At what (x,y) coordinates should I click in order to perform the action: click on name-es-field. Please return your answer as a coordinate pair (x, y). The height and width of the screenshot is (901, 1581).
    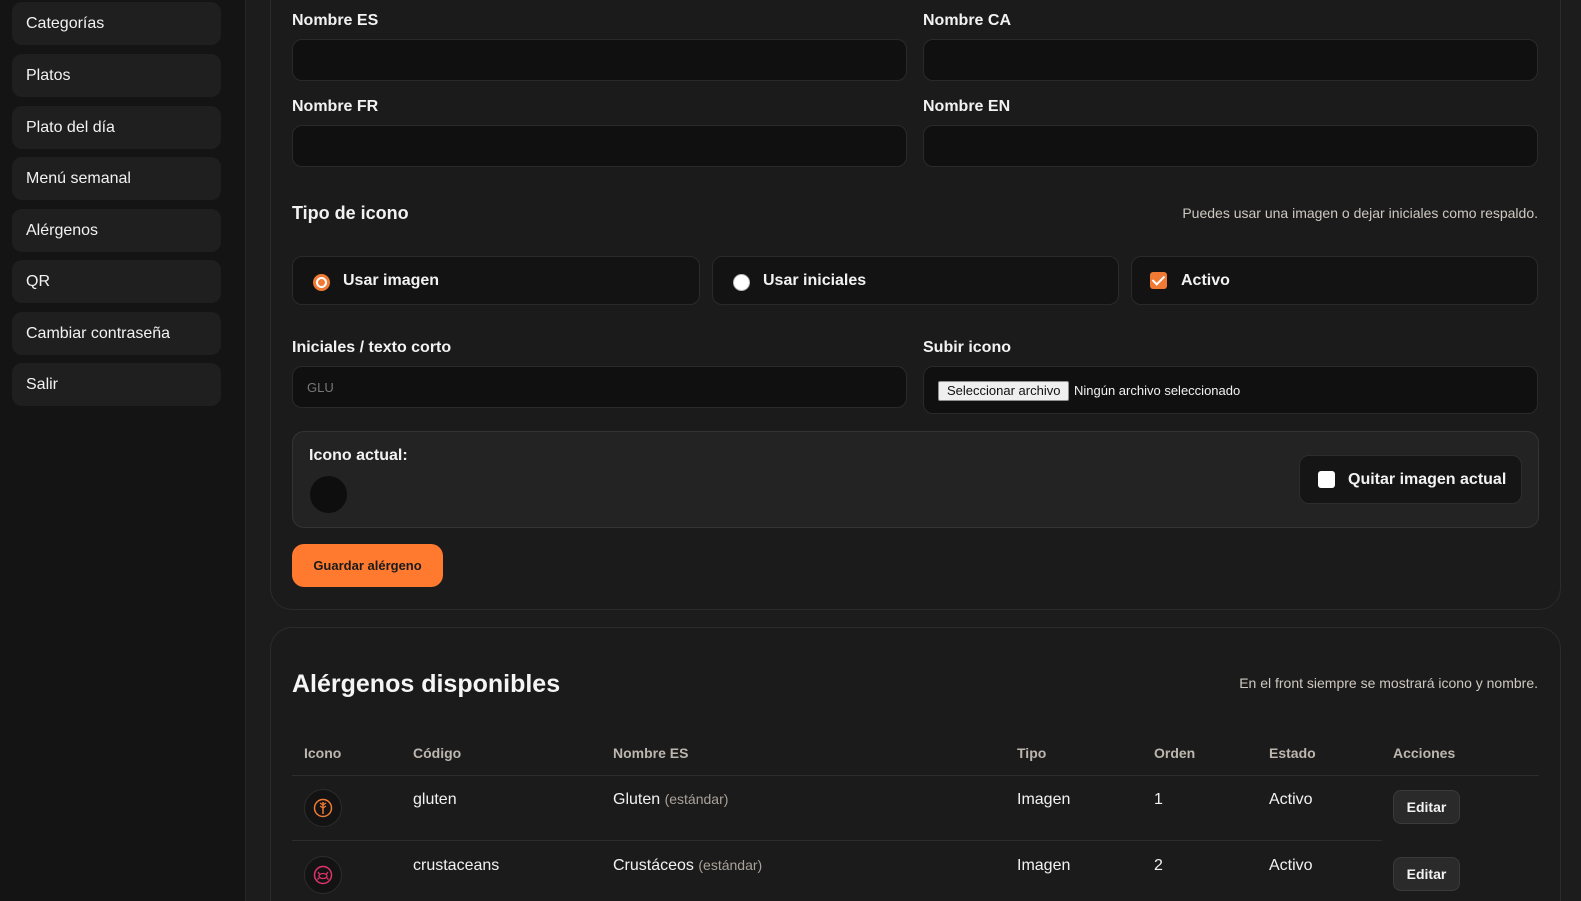
    Looking at the image, I should click on (599, 60).